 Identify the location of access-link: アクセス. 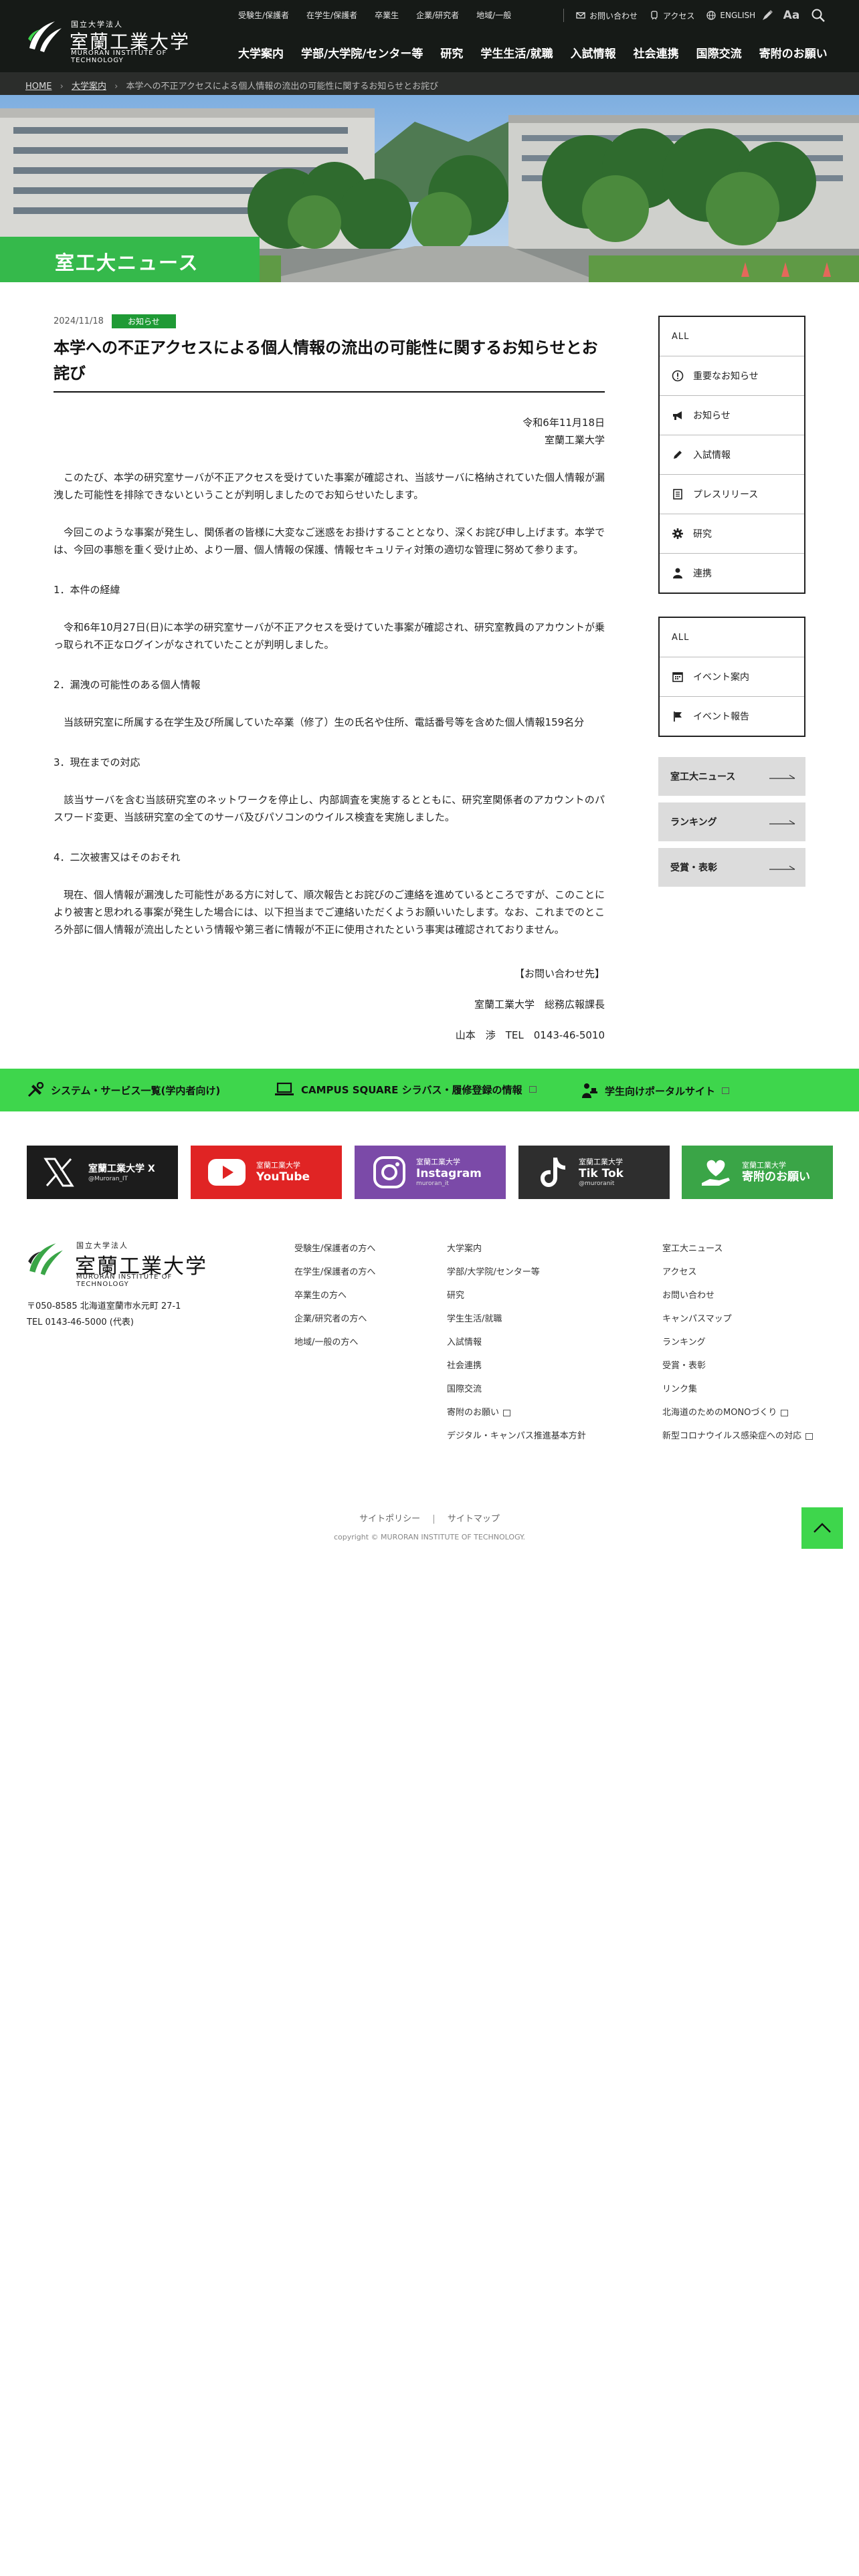
(672, 15).